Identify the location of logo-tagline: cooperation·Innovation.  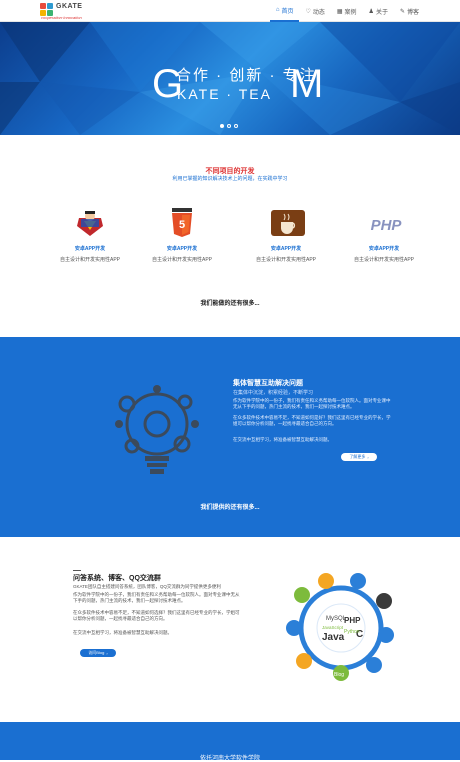
(61, 17).